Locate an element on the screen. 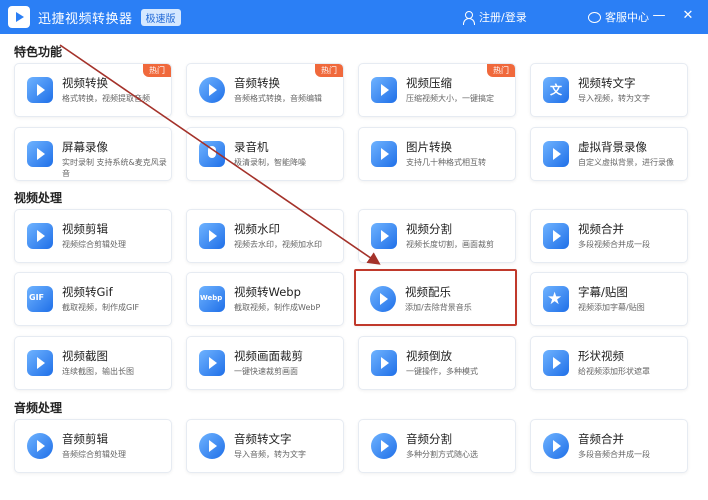 The image size is (708, 500). user-icon is located at coordinates (468, 17).